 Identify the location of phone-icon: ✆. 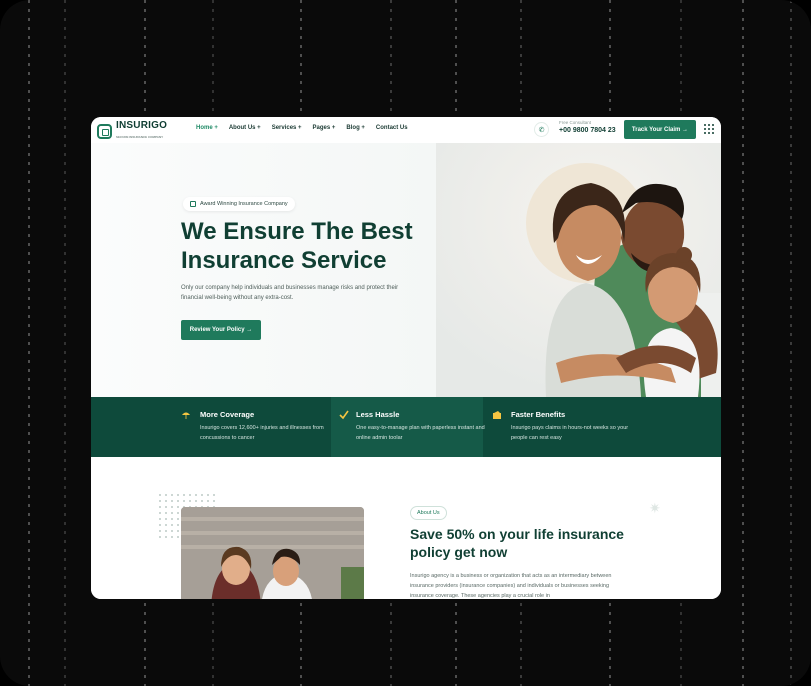
(541, 129).